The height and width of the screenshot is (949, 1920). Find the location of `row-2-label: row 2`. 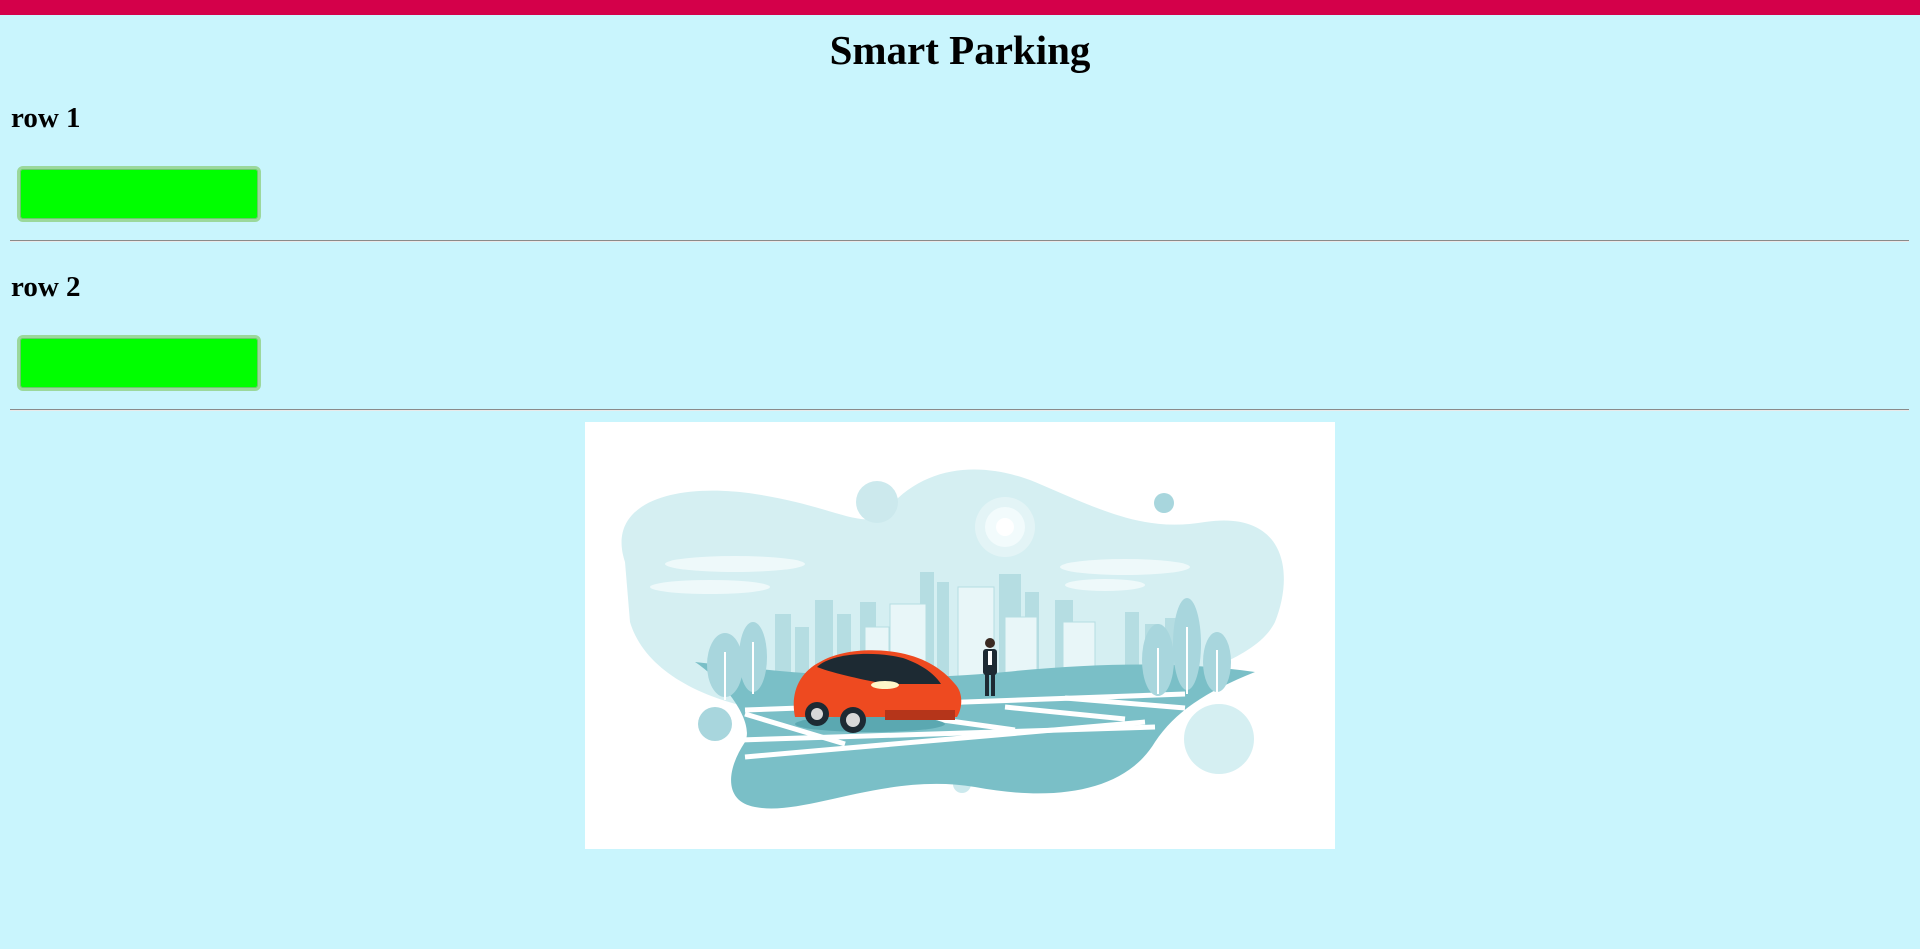

row-2-label: row 2 is located at coordinates (46, 287).